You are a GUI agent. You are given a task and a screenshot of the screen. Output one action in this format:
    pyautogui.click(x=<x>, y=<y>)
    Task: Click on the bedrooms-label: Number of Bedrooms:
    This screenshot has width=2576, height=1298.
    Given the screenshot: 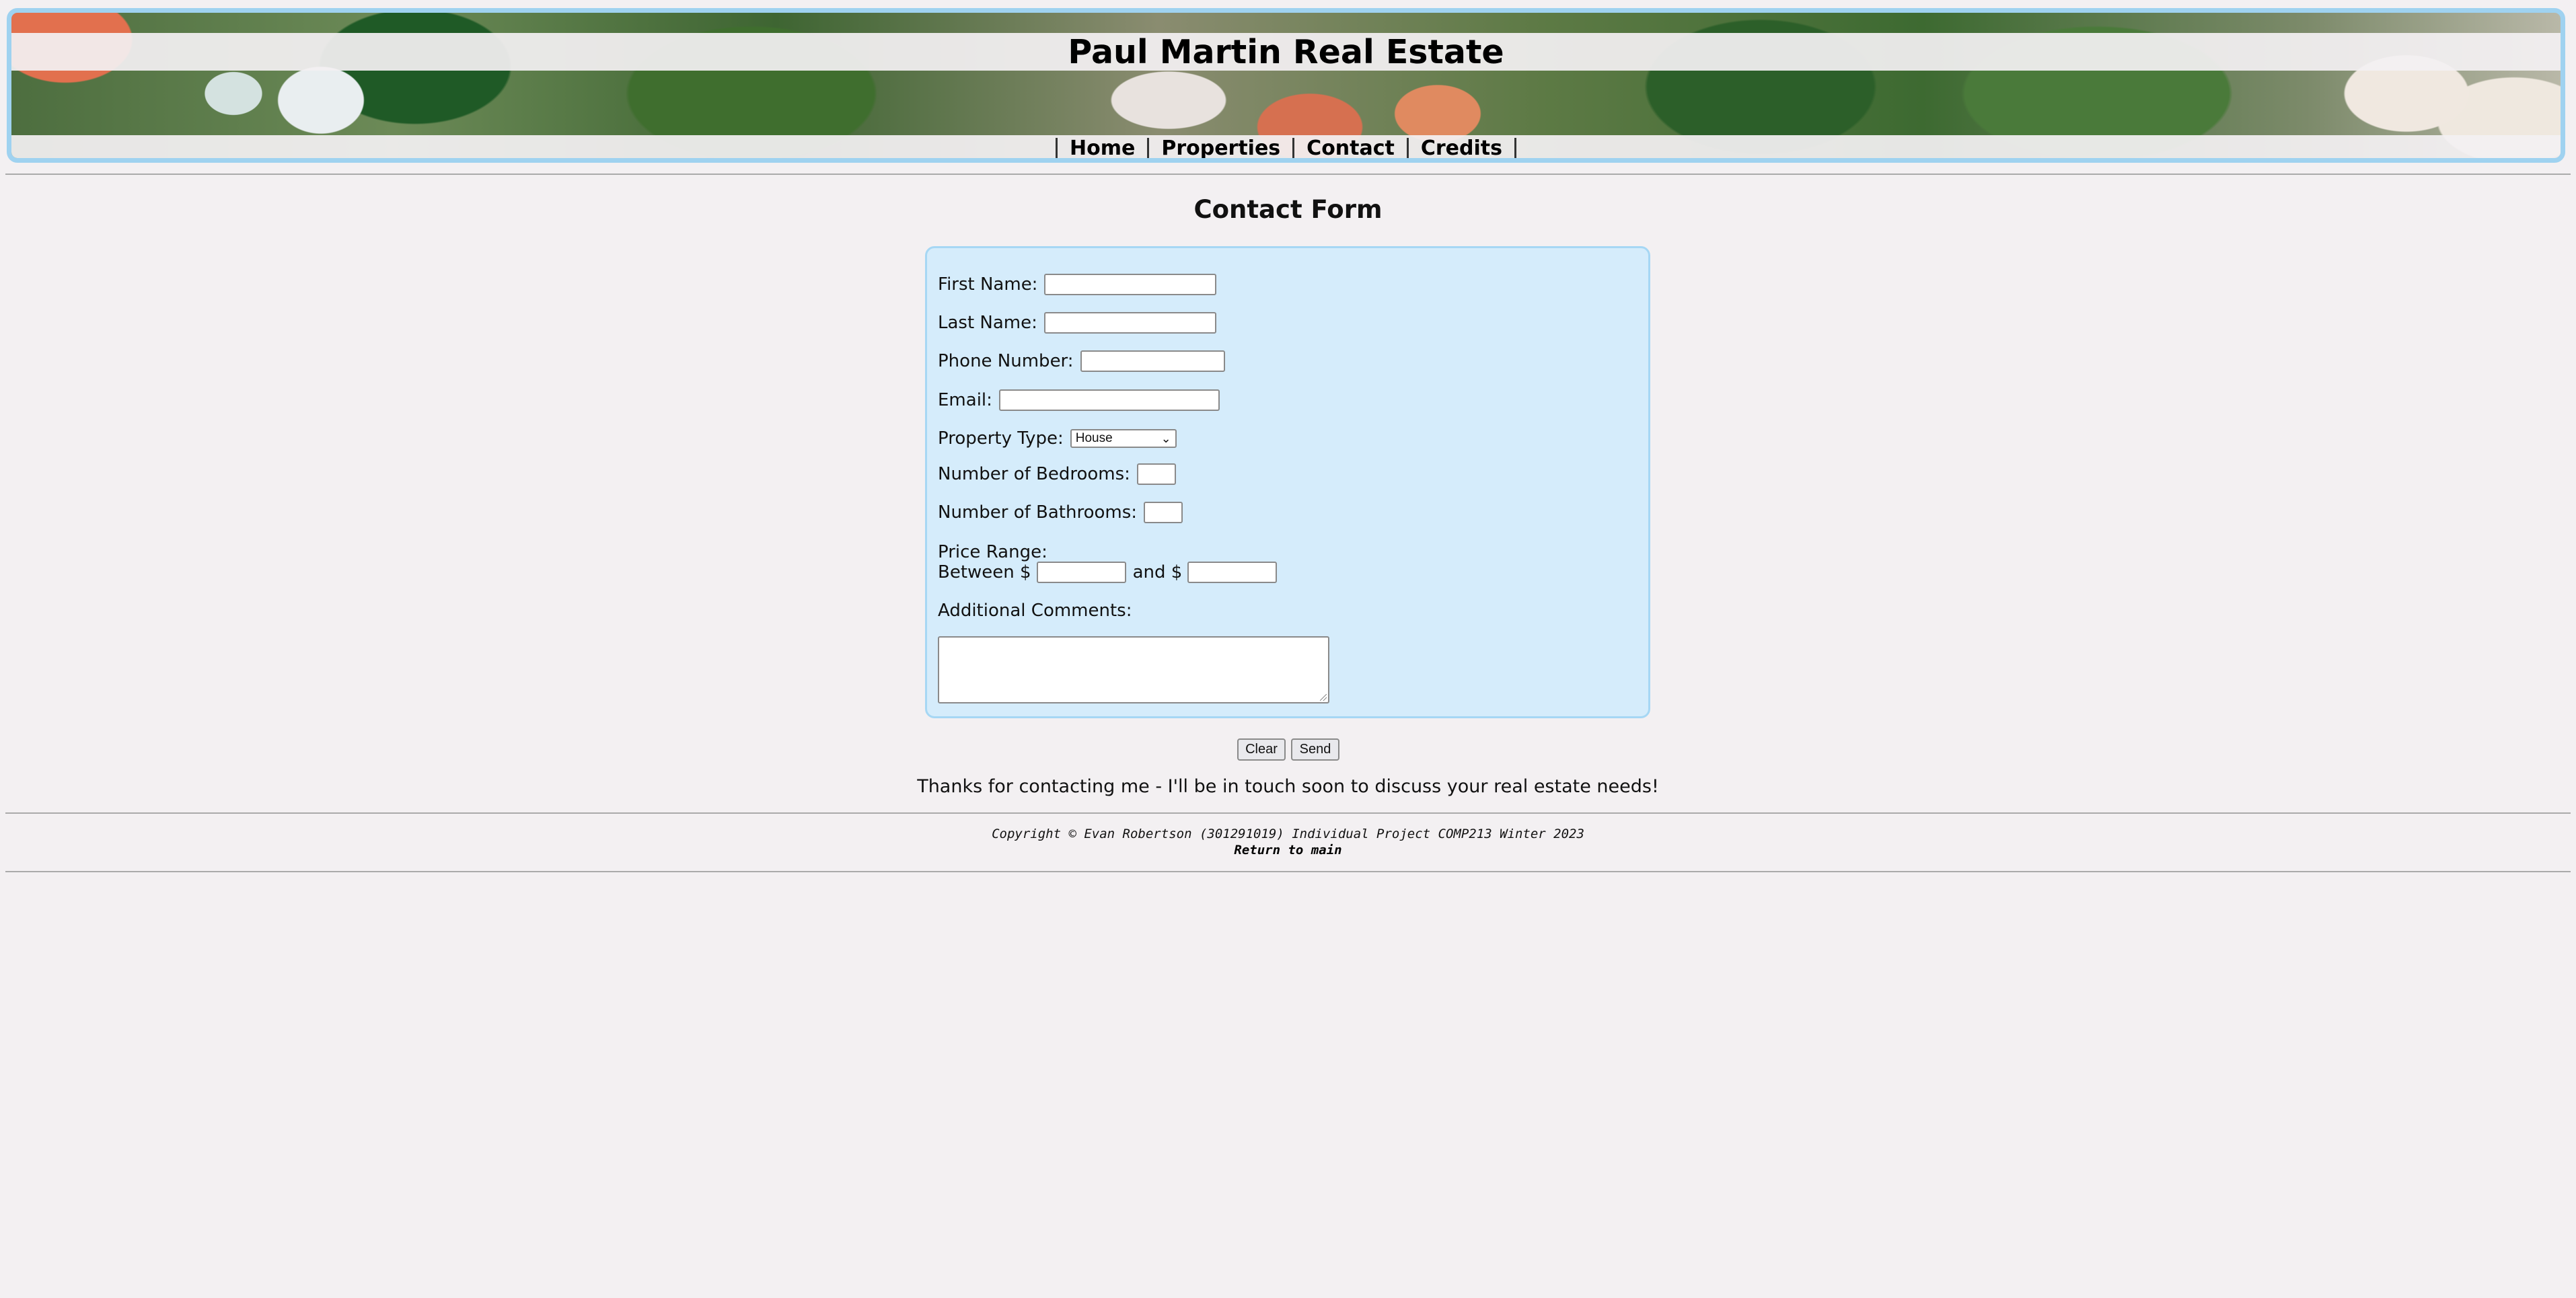 What is the action you would take?
    pyautogui.click(x=1034, y=474)
    